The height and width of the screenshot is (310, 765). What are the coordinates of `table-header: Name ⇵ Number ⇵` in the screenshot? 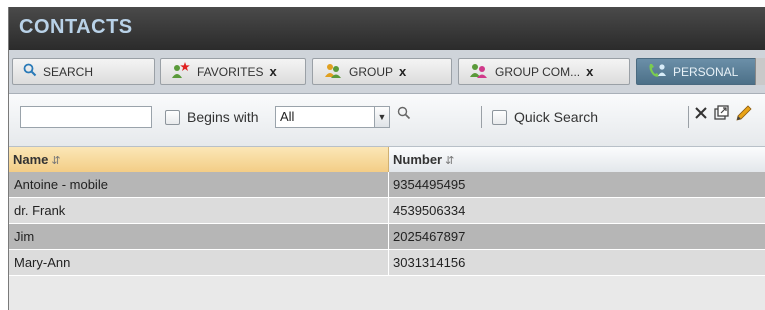 It's located at (387, 159).